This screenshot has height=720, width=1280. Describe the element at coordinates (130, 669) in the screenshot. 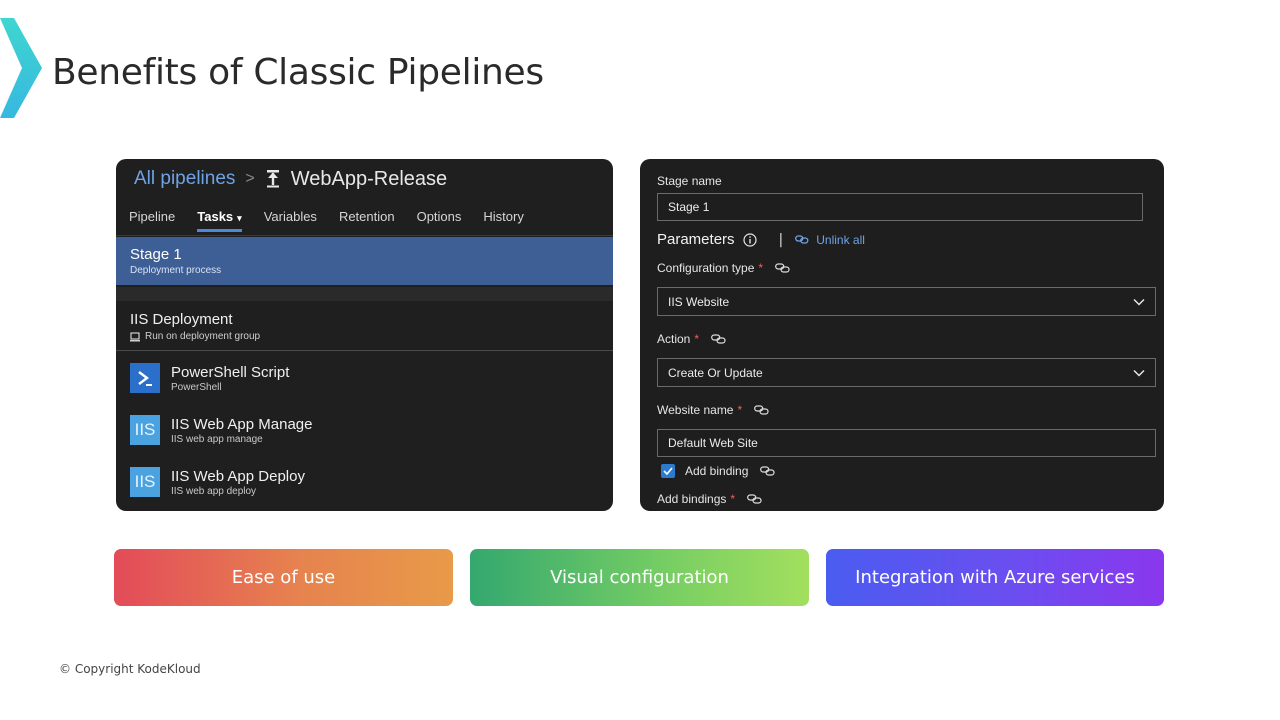

I see `copyright-notice: © Copyright KodeKloud` at that location.